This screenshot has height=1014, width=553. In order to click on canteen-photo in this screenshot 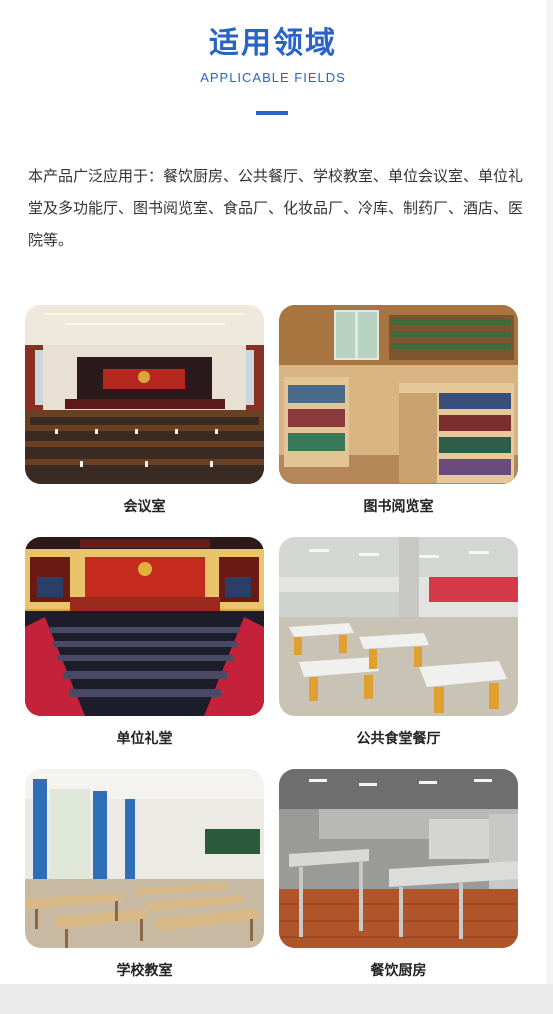, I will do `click(398, 626)`.